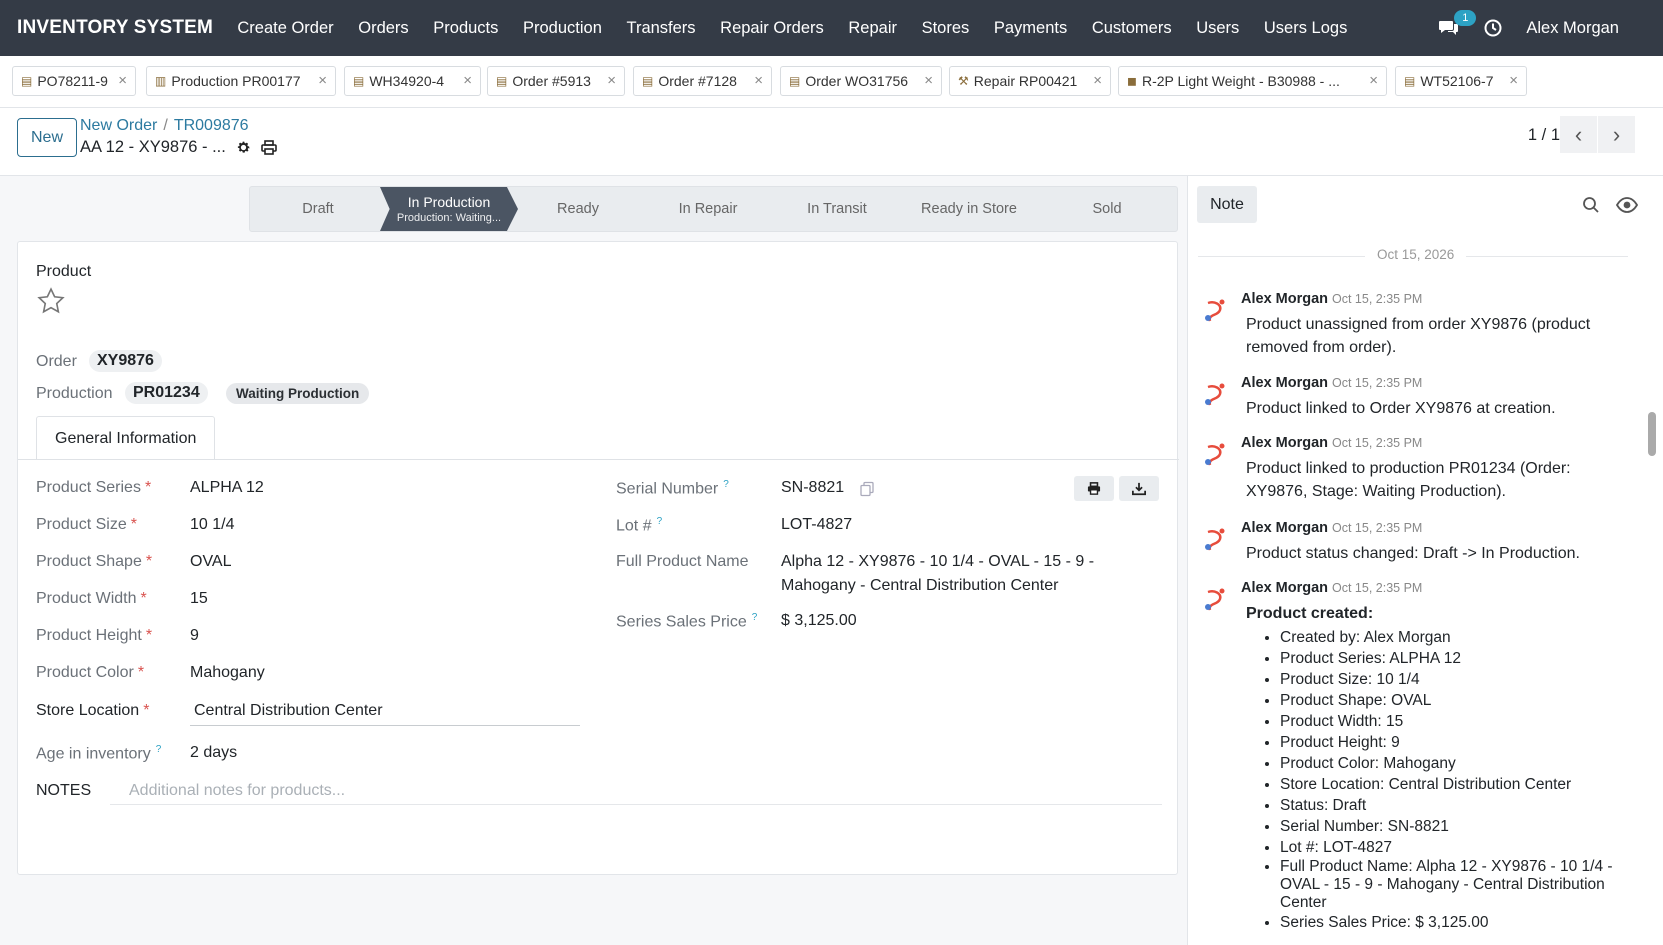 The width and height of the screenshot is (1663, 945). I want to click on pager-counter: 1 / 1, so click(1544, 135).